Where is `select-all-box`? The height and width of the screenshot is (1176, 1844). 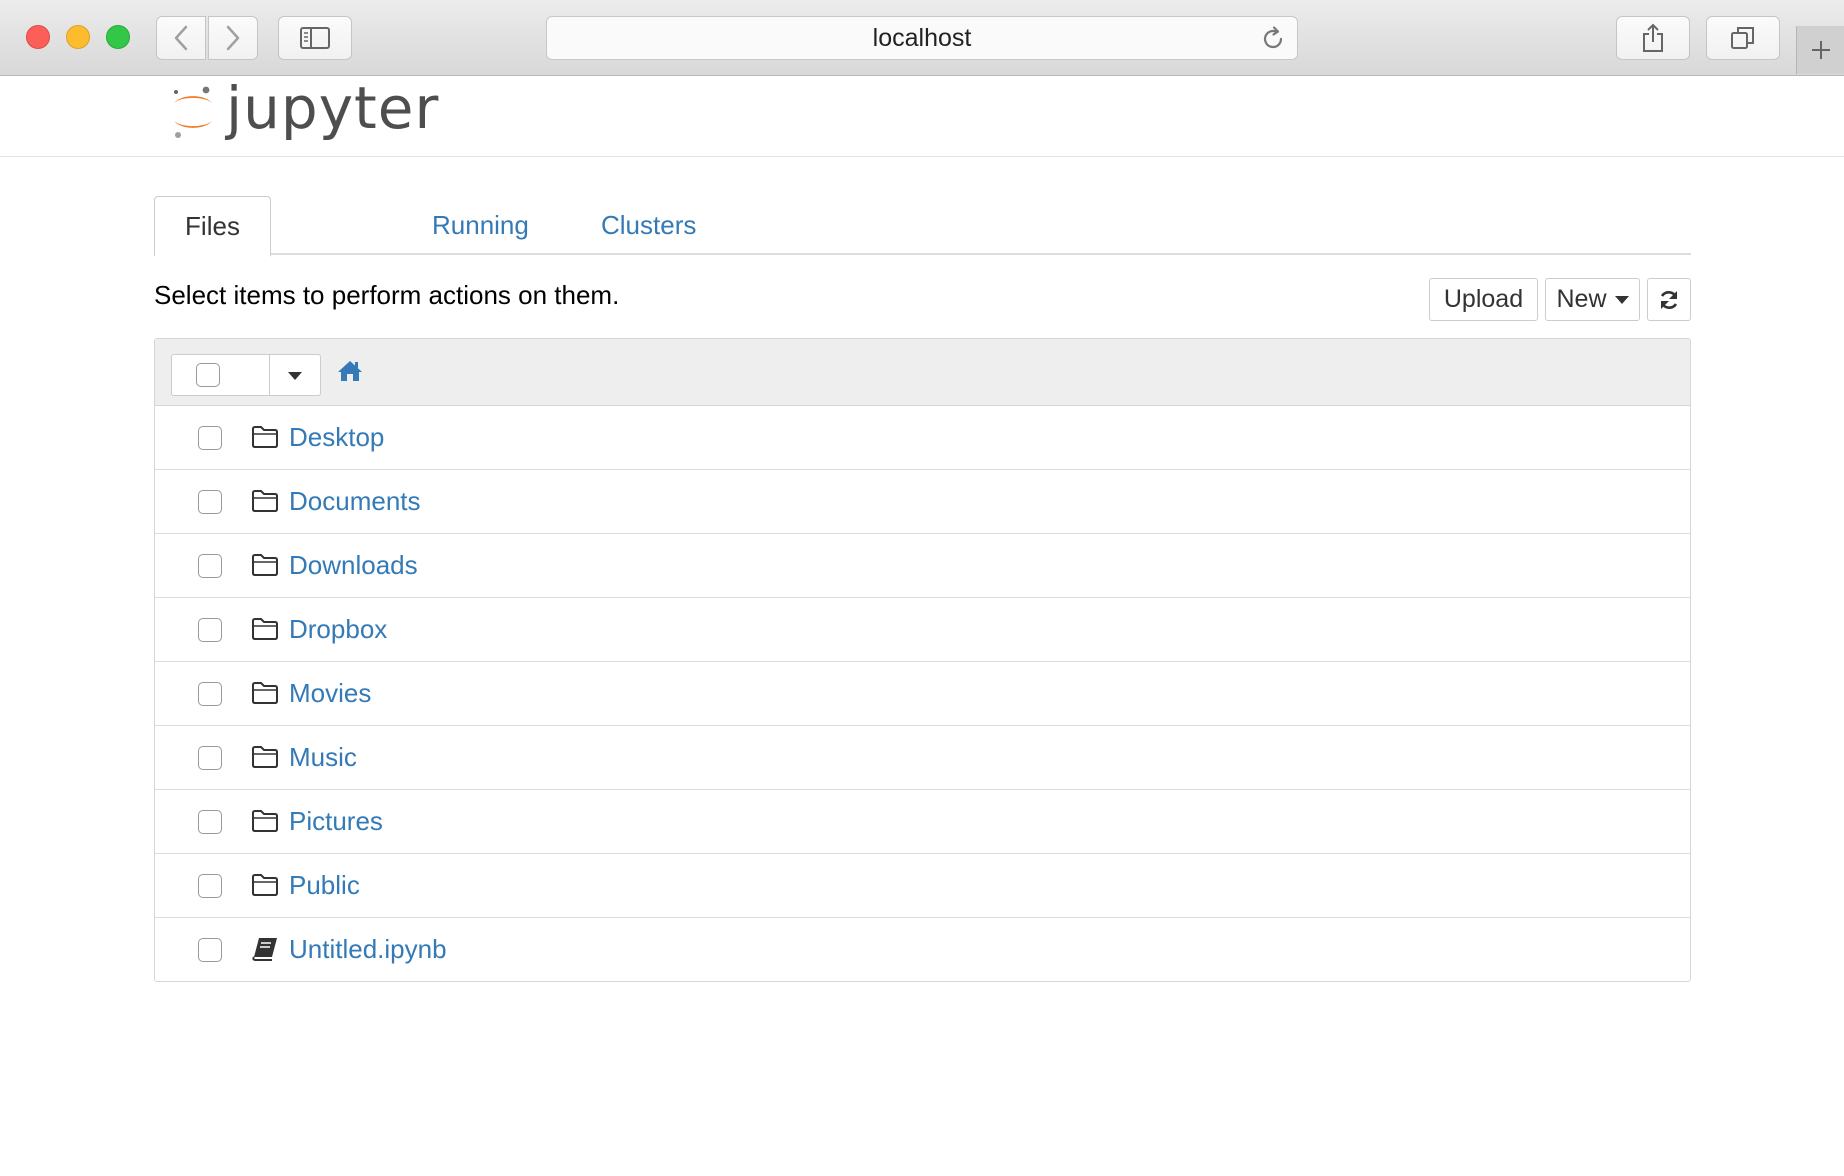 select-all-box is located at coordinates (221, 375).